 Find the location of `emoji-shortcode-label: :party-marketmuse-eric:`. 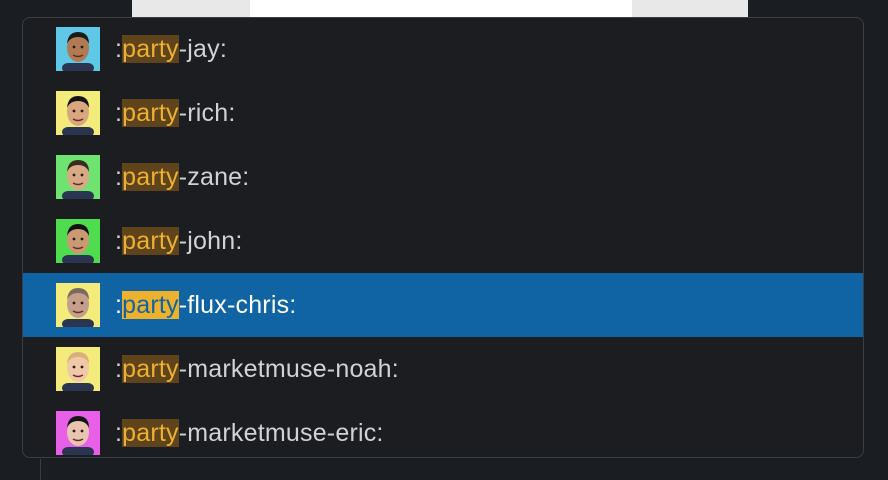

emoji-shortcode-label: :party-marketmuse-eric: is located at coordinates (249, 429).